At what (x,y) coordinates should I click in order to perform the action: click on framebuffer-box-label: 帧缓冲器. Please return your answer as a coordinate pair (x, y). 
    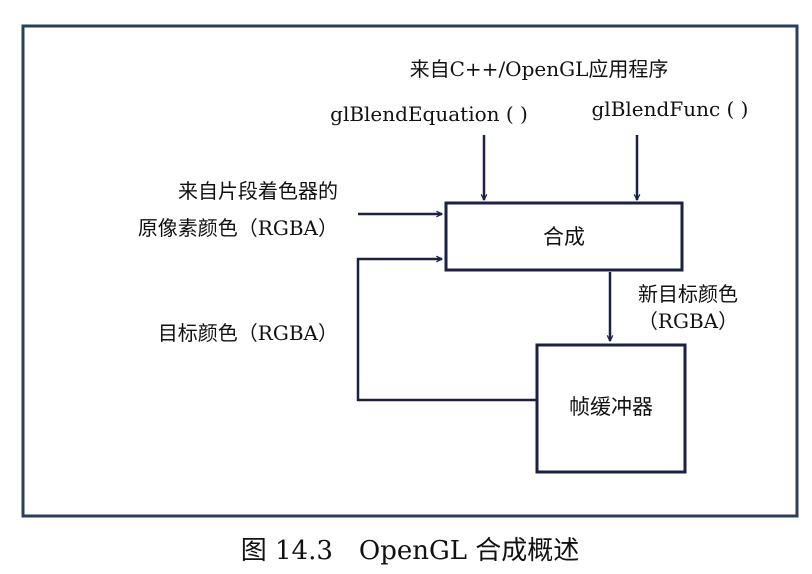
    Looking at the image, I should click on (611, 407).